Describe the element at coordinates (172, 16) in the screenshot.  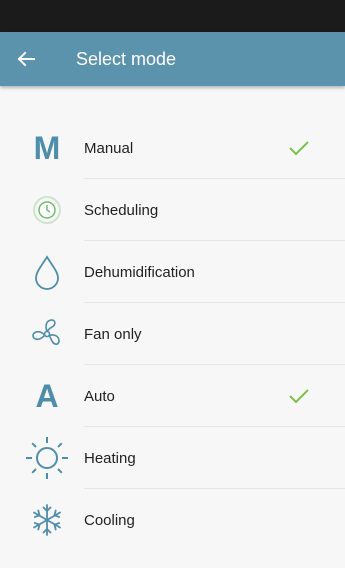
I see `status-bar` at that location.